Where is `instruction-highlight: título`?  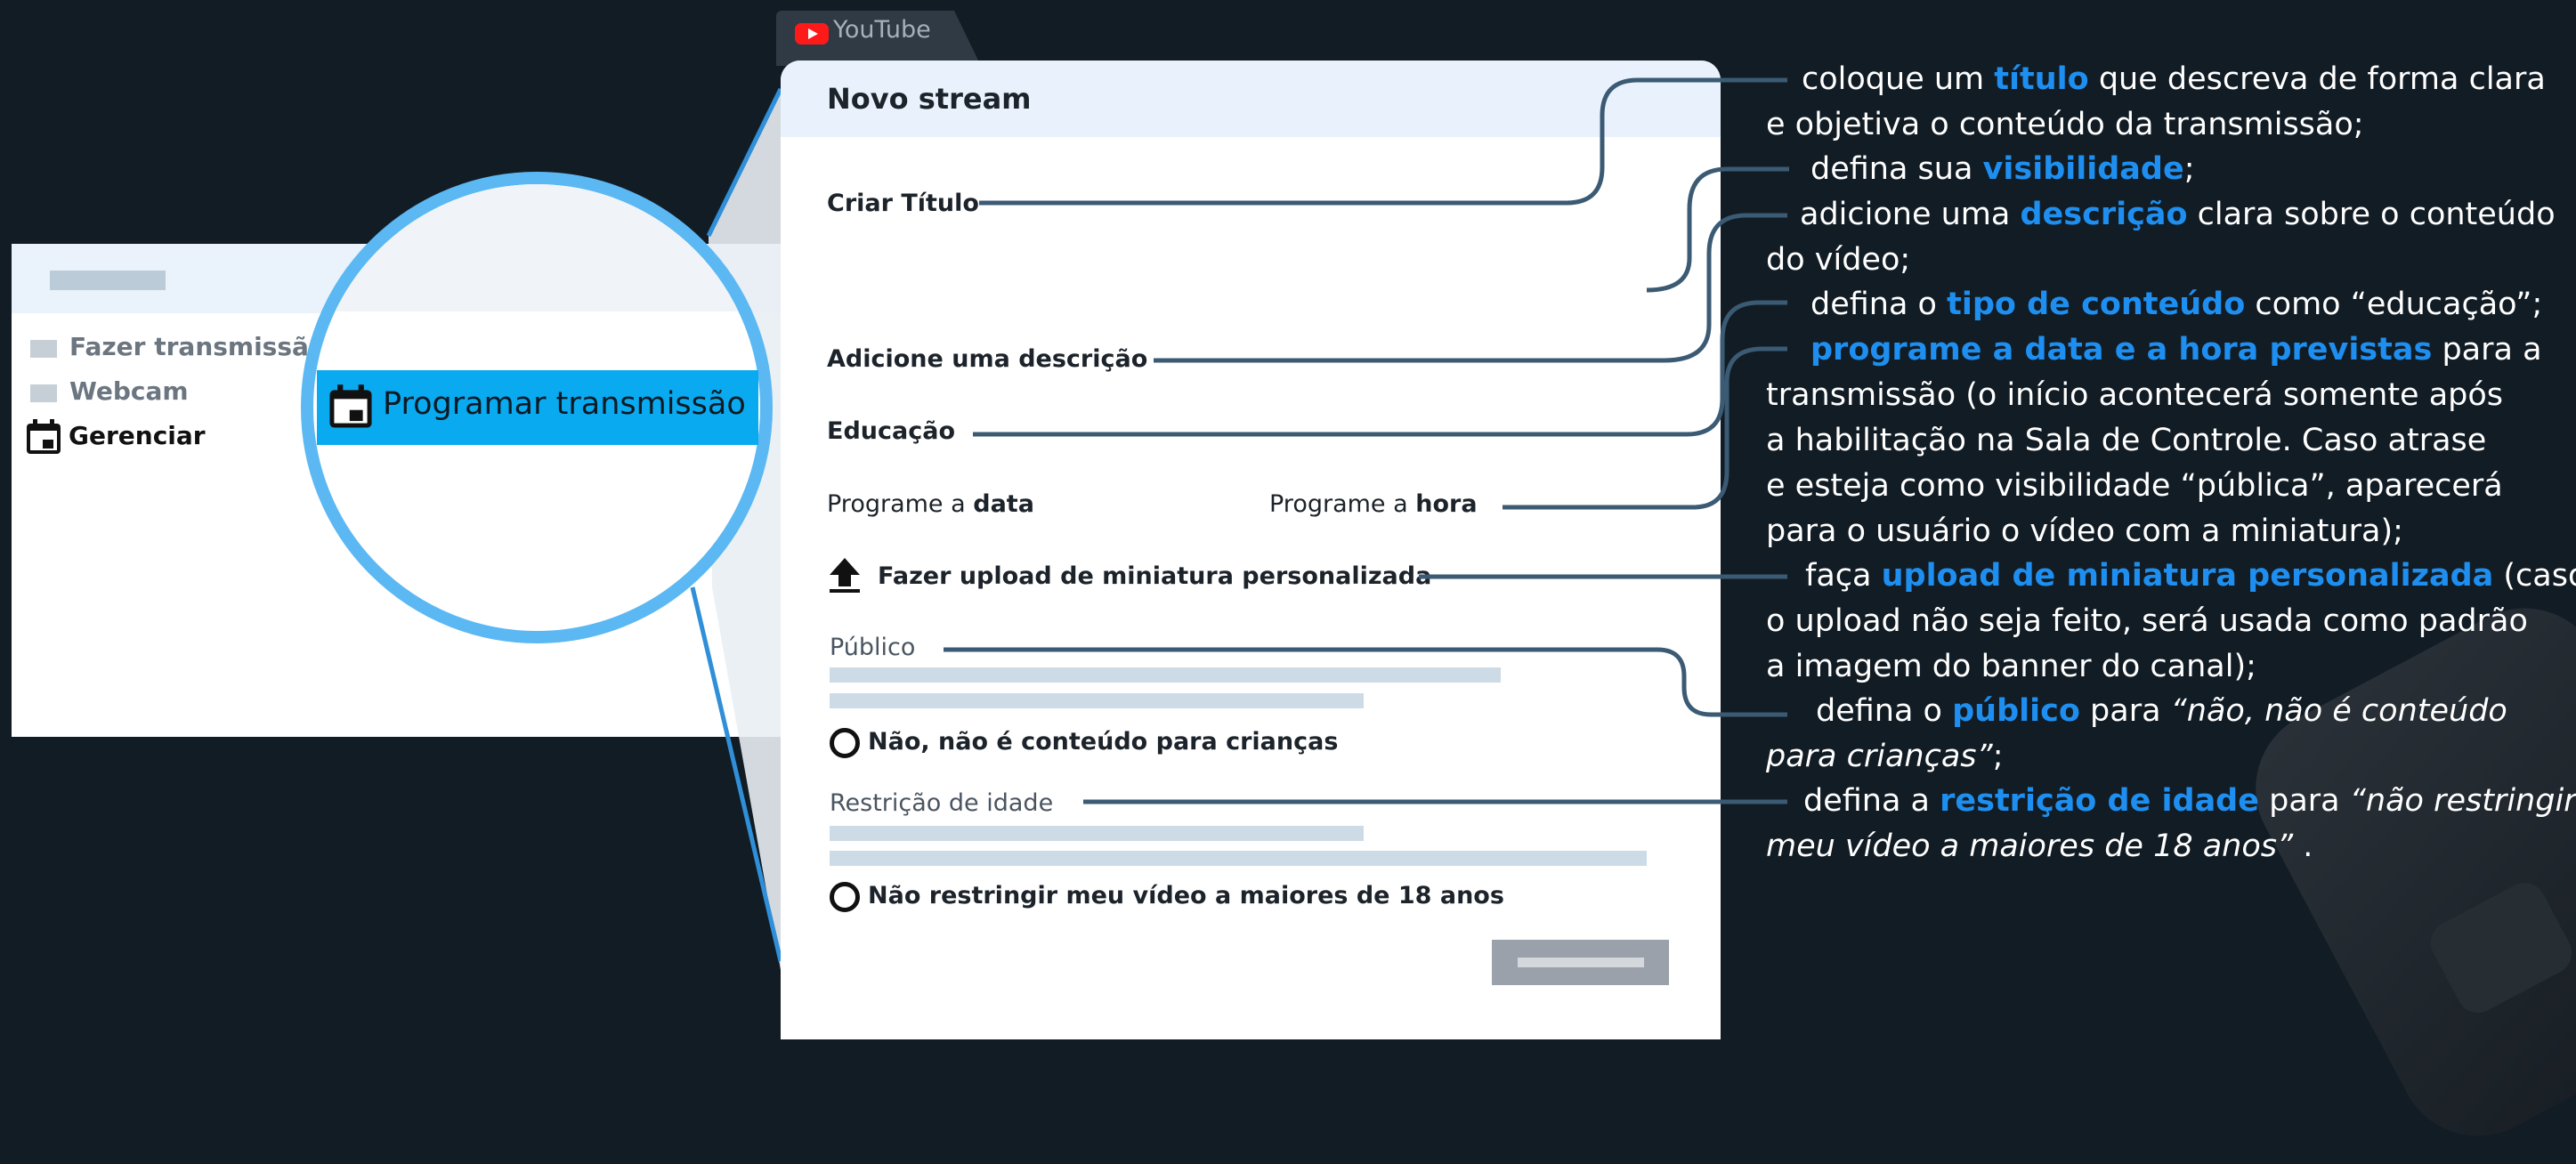 instruction-highlight: título is located at coordinates (2042, 79).